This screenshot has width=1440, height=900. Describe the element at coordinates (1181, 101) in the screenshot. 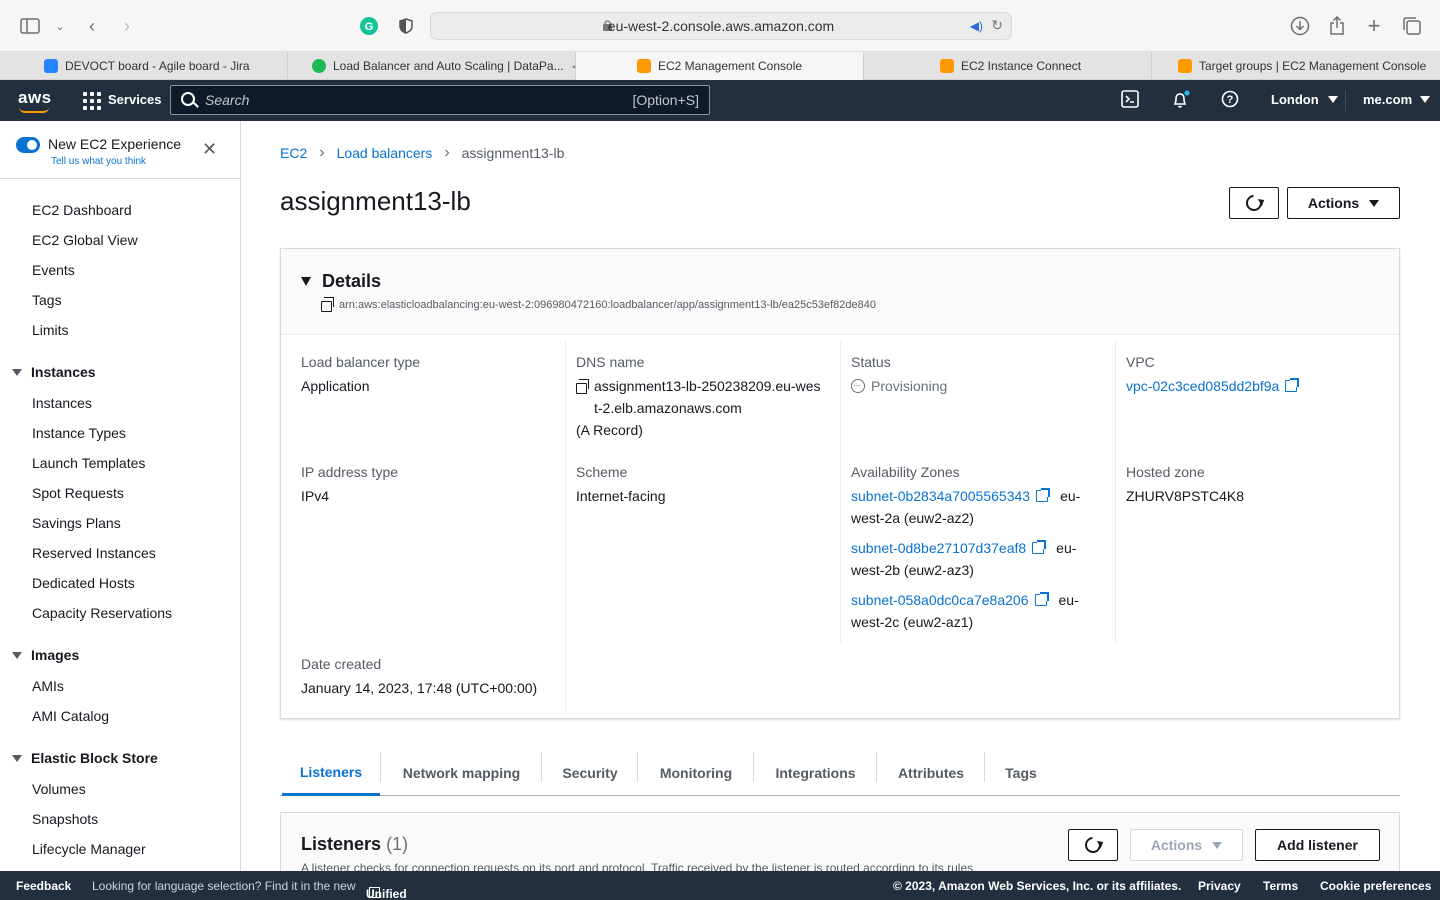

I see `notifications-bell-icon` at that location.